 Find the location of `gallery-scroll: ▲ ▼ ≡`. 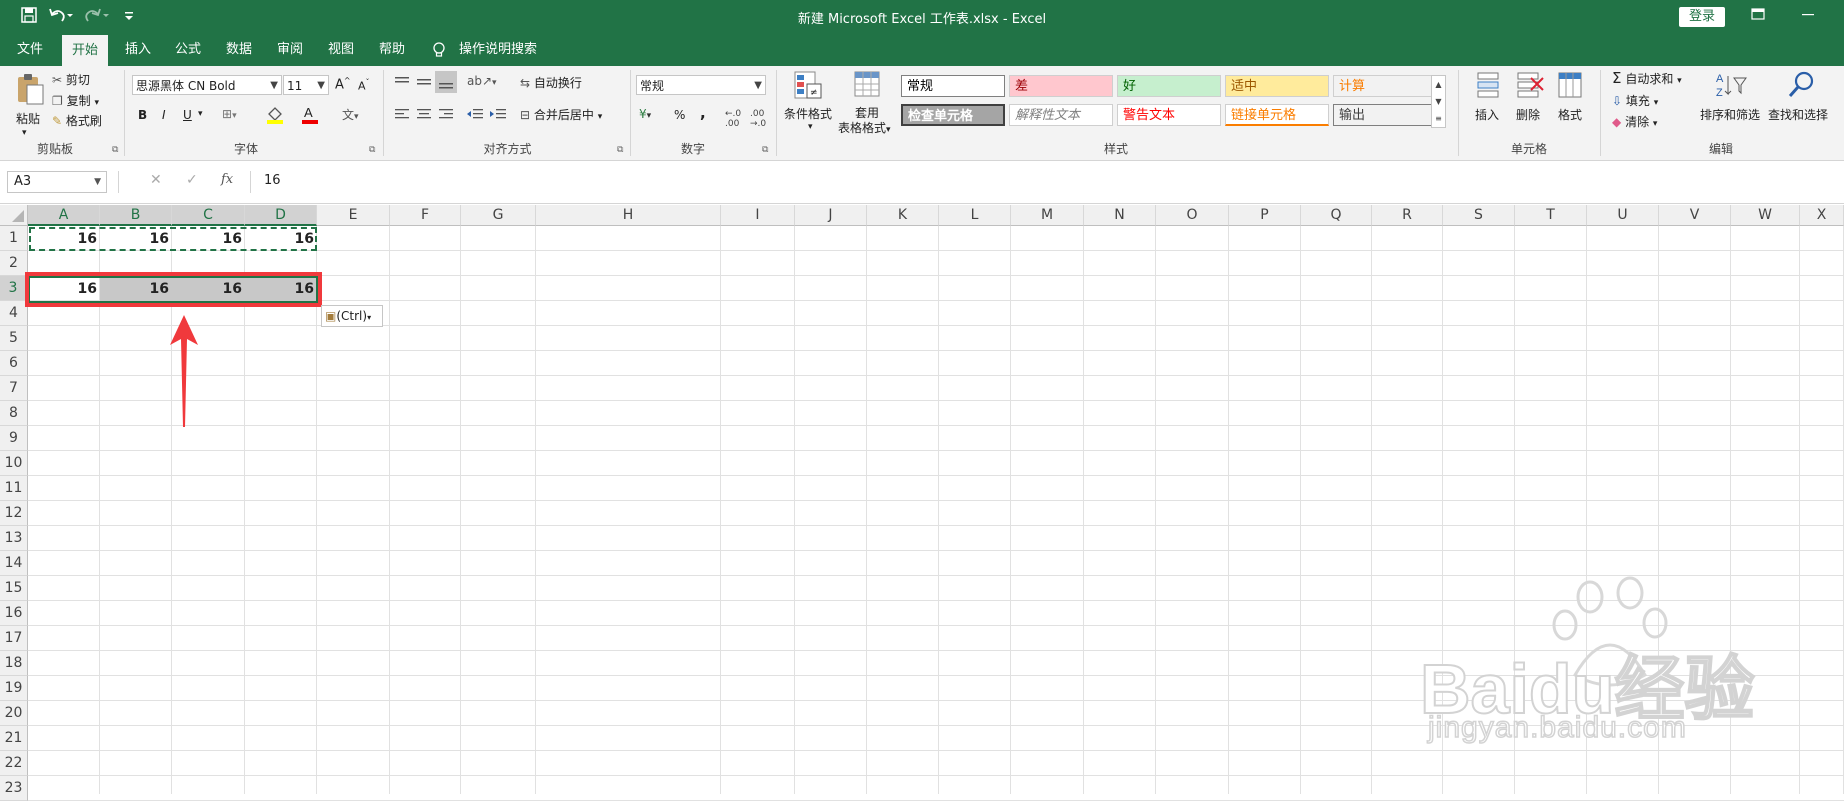

gallery-scroll: ▲ ▼ ≡ is located at coordinates (1438, 101).